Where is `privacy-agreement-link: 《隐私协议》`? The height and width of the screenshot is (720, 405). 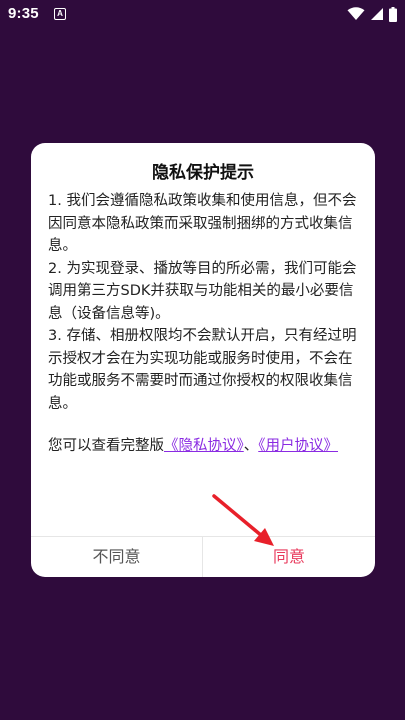 privacy-agreement-link: 《隐私协议》 is located at coordinates (204, 446).